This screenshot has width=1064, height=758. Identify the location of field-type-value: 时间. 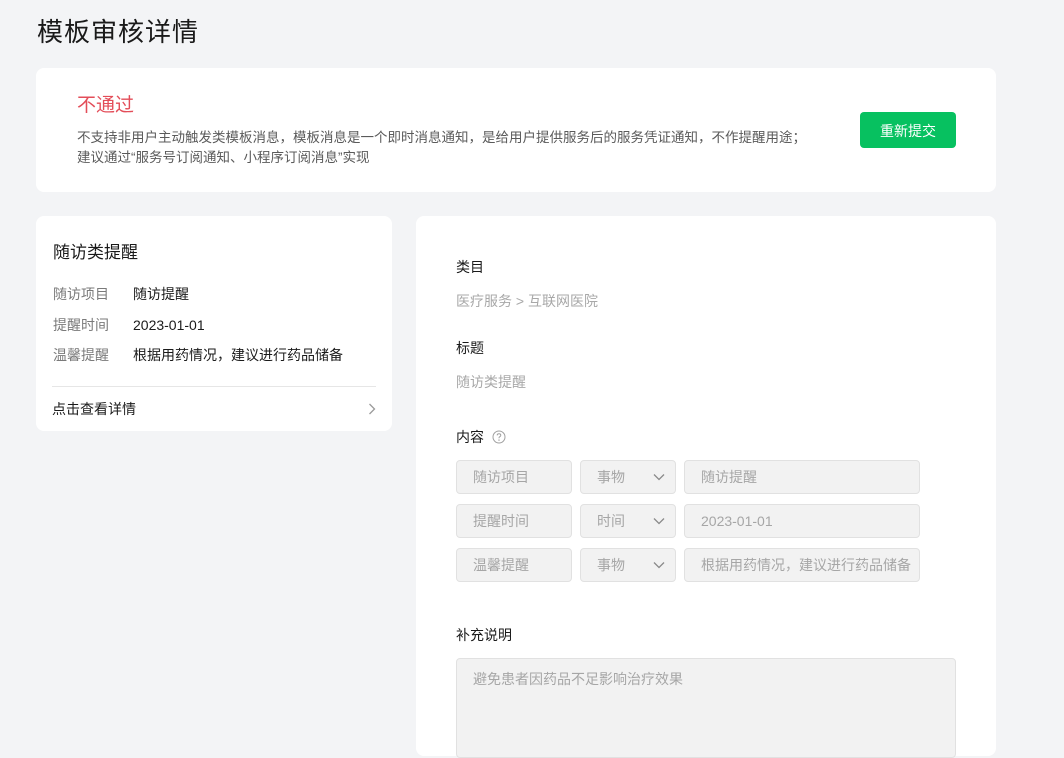
(611, 521).